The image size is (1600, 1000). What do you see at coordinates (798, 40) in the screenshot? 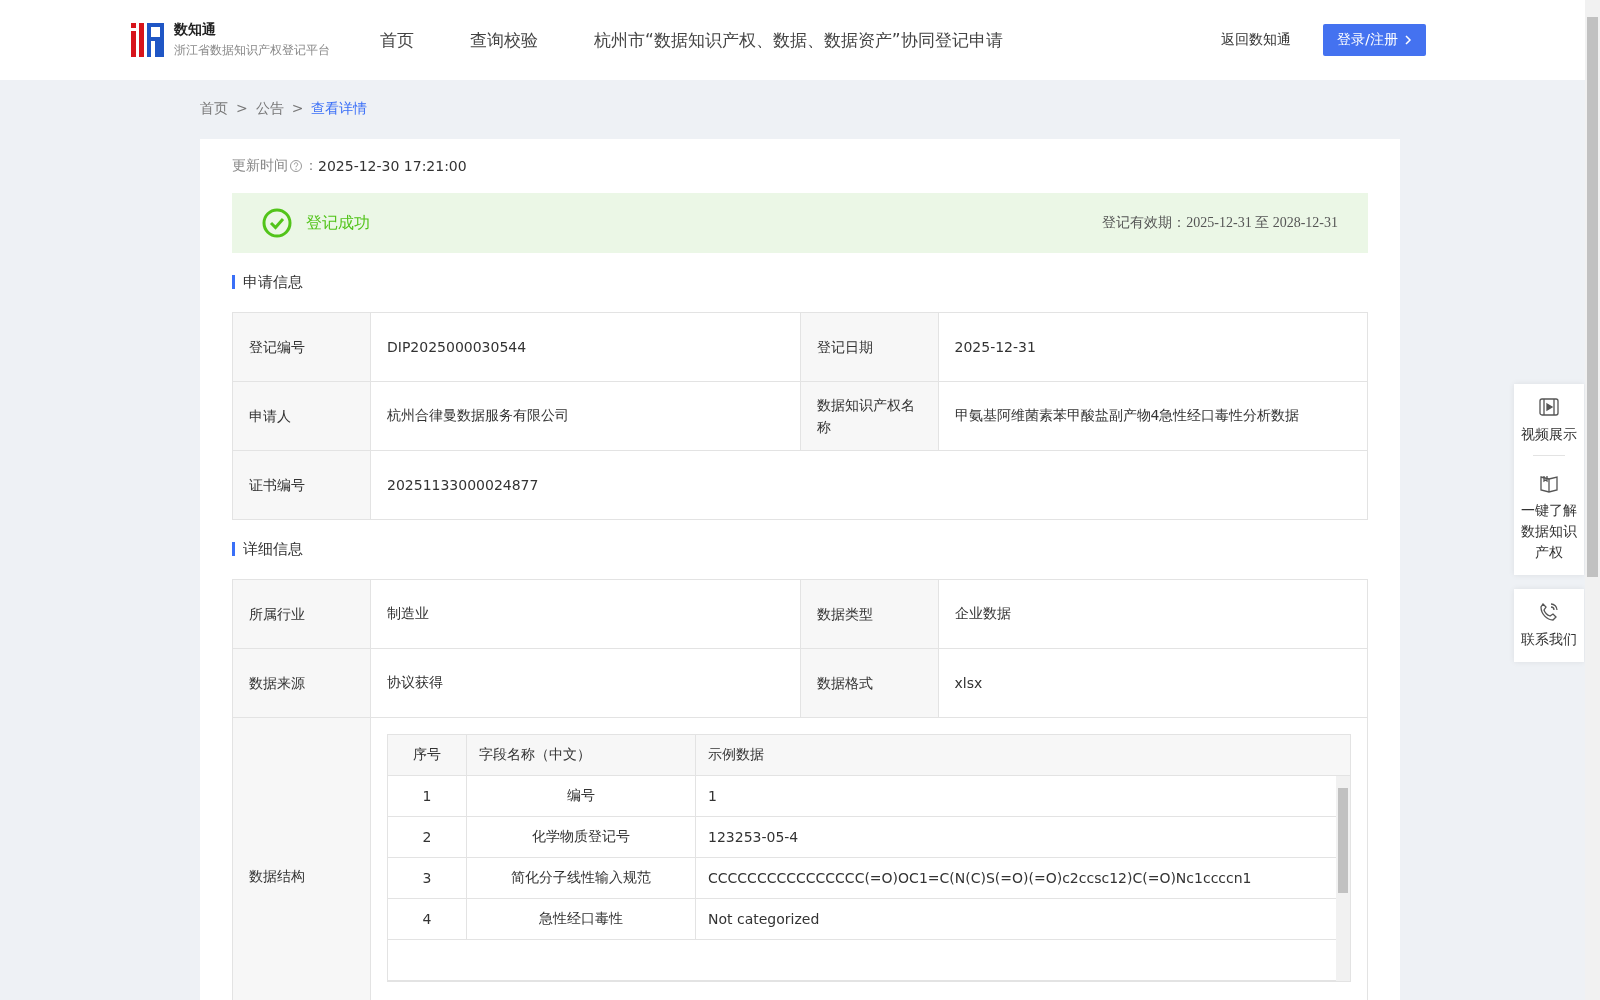
I see `nav-link: 杭州市“数据知识产权、数据、数据资产”协同登记申请` at bounding box center [798, 40].